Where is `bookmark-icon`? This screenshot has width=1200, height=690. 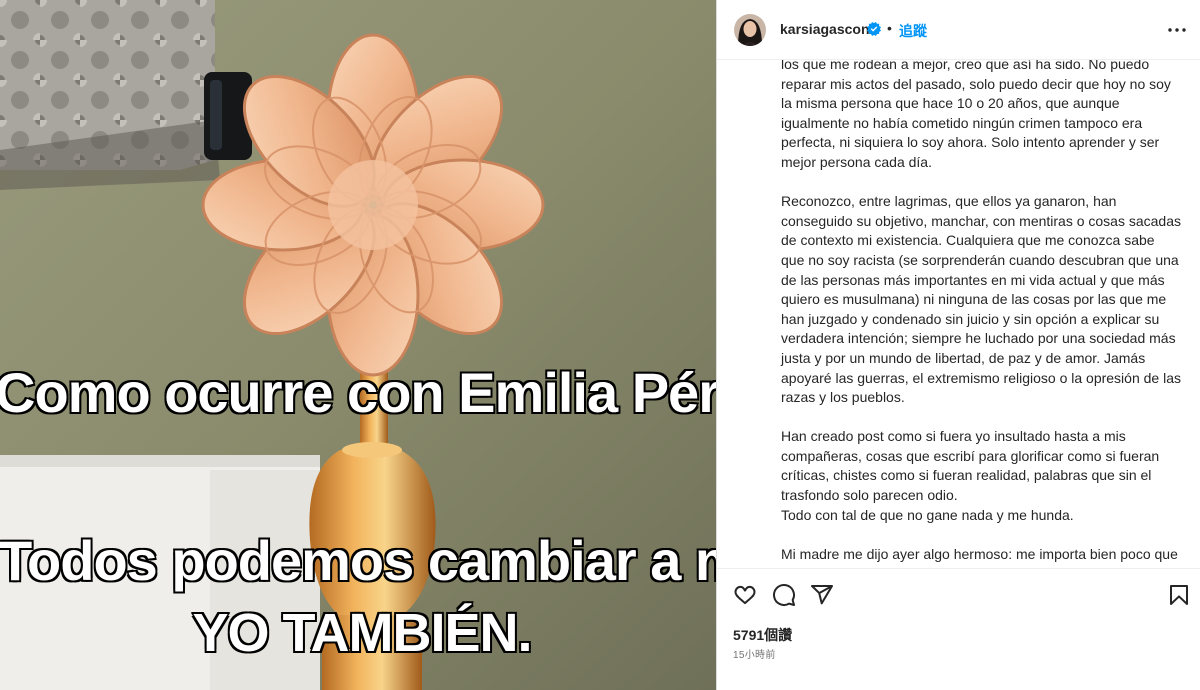 bookmark-icon is located at coordinates (1179, 595).